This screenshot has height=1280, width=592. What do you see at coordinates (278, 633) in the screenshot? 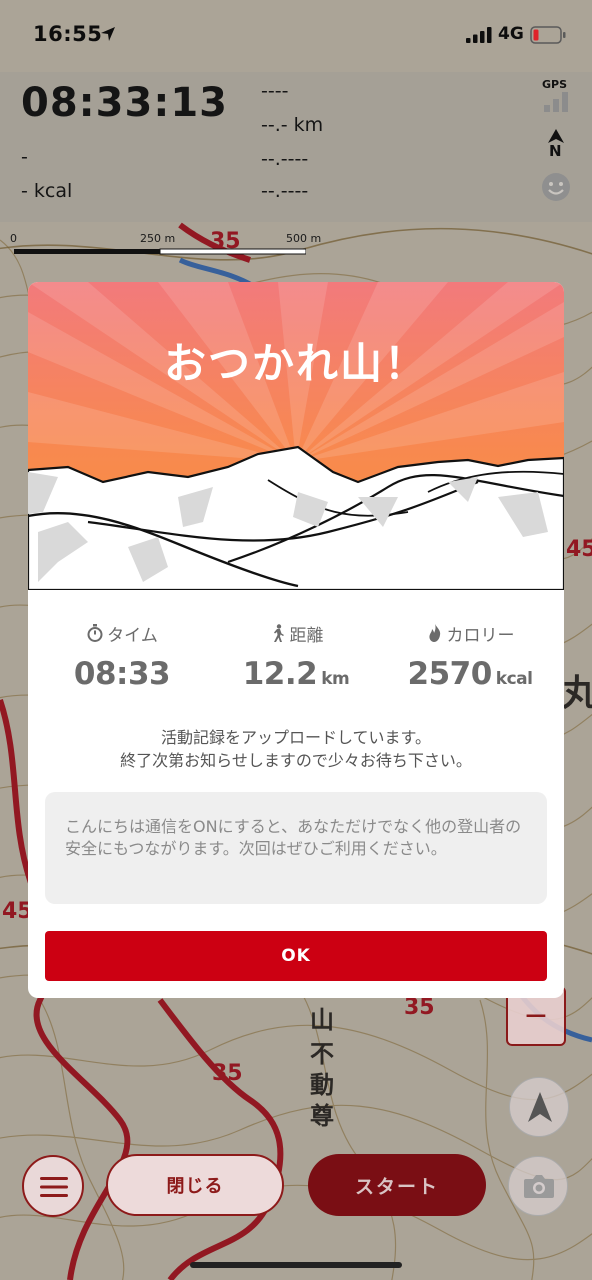
I see `hiker-icon` at bounding box center [278, 633].